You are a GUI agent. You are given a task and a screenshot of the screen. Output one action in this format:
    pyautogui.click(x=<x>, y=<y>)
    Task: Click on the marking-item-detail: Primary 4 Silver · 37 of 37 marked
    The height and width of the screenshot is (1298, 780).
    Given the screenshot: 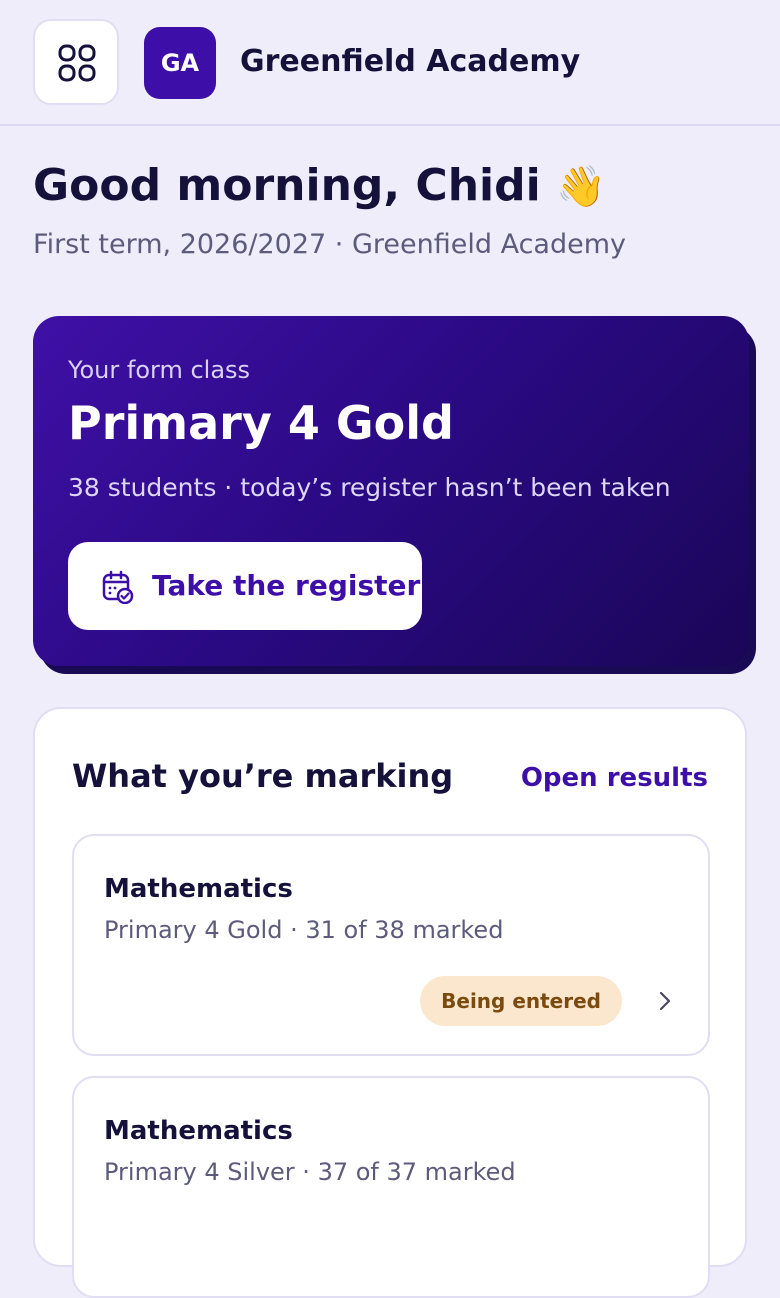 What is the action you would take?
    pyautogui.click(x=310, y=1172)
    